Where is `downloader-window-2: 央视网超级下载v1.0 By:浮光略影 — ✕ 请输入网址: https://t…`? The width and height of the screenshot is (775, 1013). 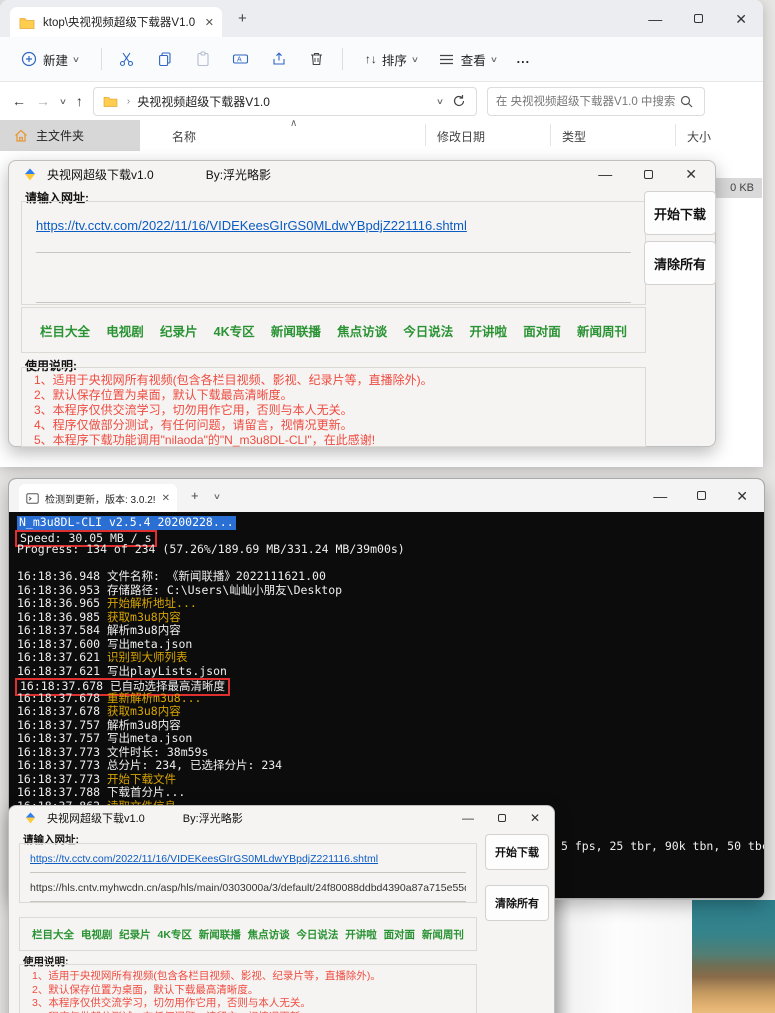 downloader-window-2: 央视网超级下载v1.0 By:浮光略影 — ✕ 请输入网址: https://t… is located at coordinates (281, 909).